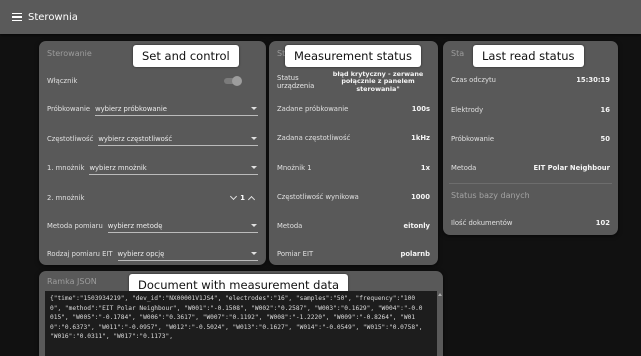 The height and width of the screenshot is (356, 641). What do you see at coordinates (605, 139) in the screenshot?
I see `last-read-row-value: 50` at bounding box center [605, 139].